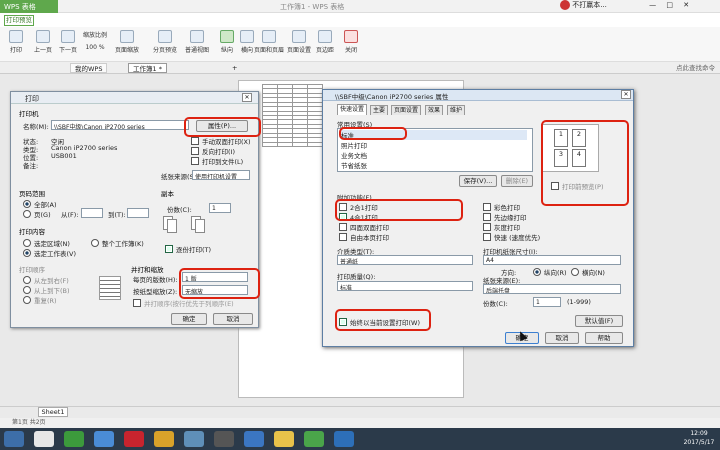 The height and width of the screenshot is (450, 720). Describe the element at coordinates (120, 125) in the screenshot. I see `printer-select: \\SBF中级\Canon iP2700 series` at that location.